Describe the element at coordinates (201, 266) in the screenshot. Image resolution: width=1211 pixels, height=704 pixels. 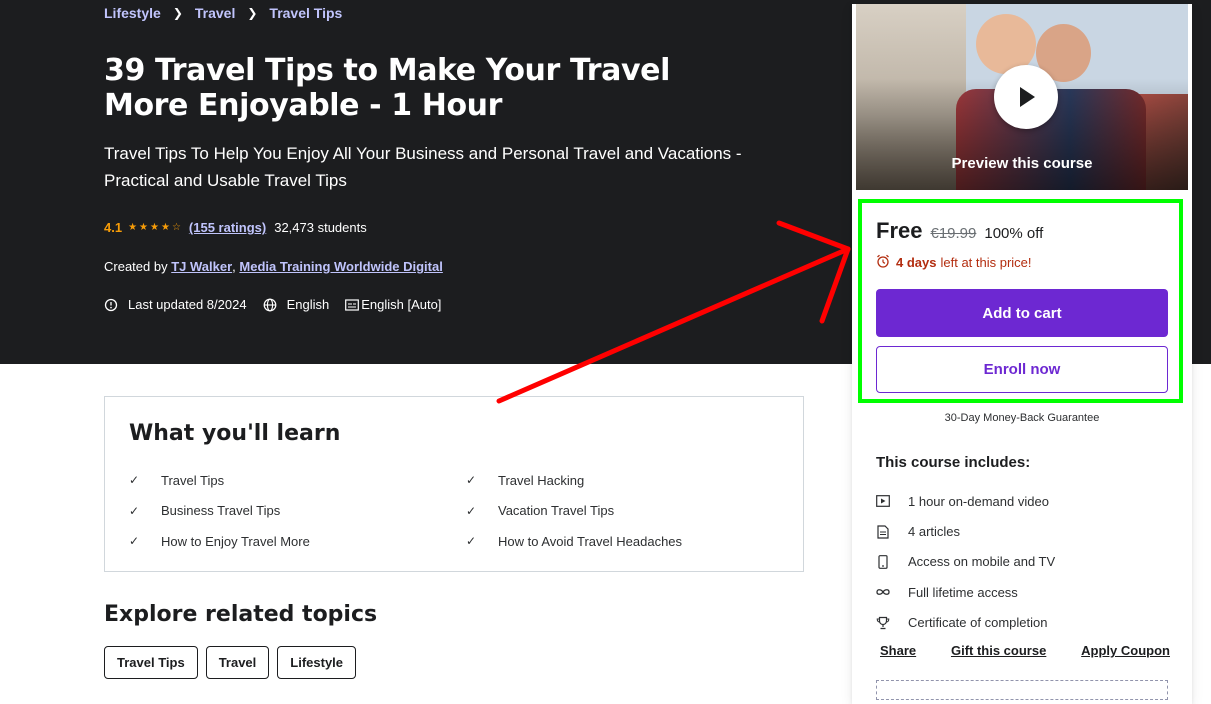
I see `instructor-link-tj-walker: TJ Walker` at that location.